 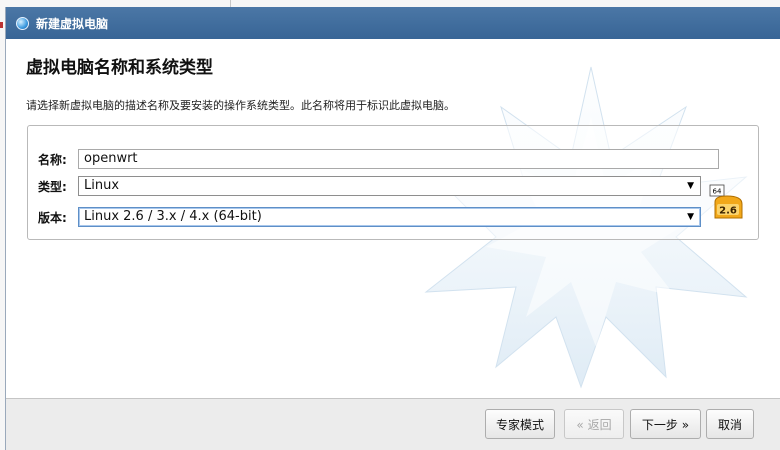 What do you see at coordinates (594, 424) in the screenshot?
I see `back-button: « 返回` at bounding box center [594, 424].